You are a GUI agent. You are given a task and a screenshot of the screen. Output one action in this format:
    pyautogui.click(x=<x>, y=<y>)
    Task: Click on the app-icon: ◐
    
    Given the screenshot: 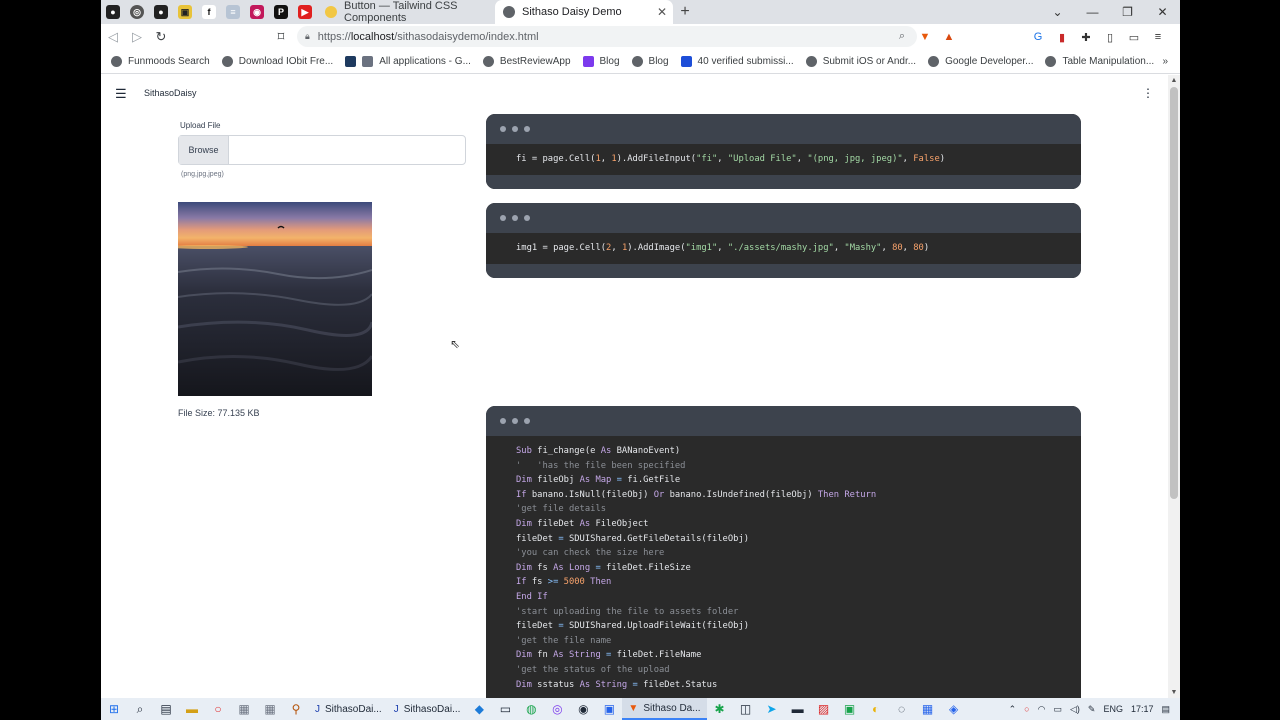 What is the action you would take?
    pyautogui.click(x=876, y=709)
    